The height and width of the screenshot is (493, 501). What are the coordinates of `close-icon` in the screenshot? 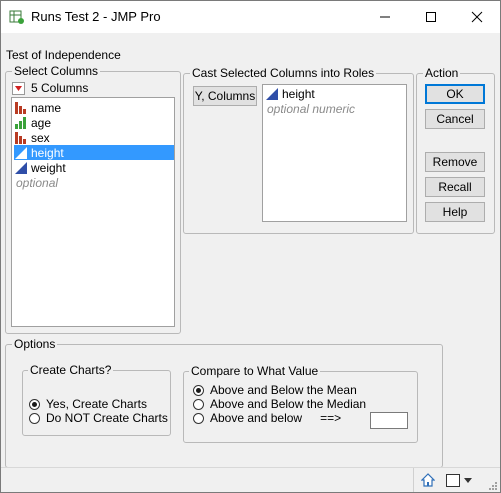 It's located at (477, 17).